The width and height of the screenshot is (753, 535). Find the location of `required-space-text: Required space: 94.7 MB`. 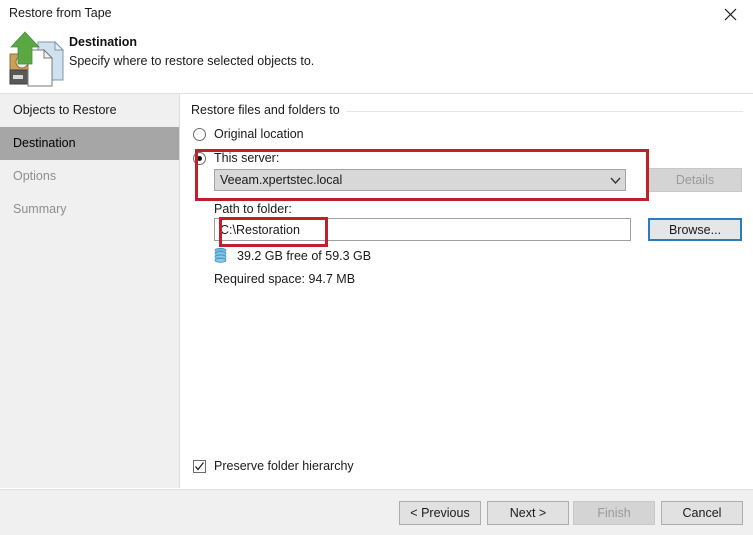

required-space-text: Required space: 94.7 MB is located at coordinates (285, 279).